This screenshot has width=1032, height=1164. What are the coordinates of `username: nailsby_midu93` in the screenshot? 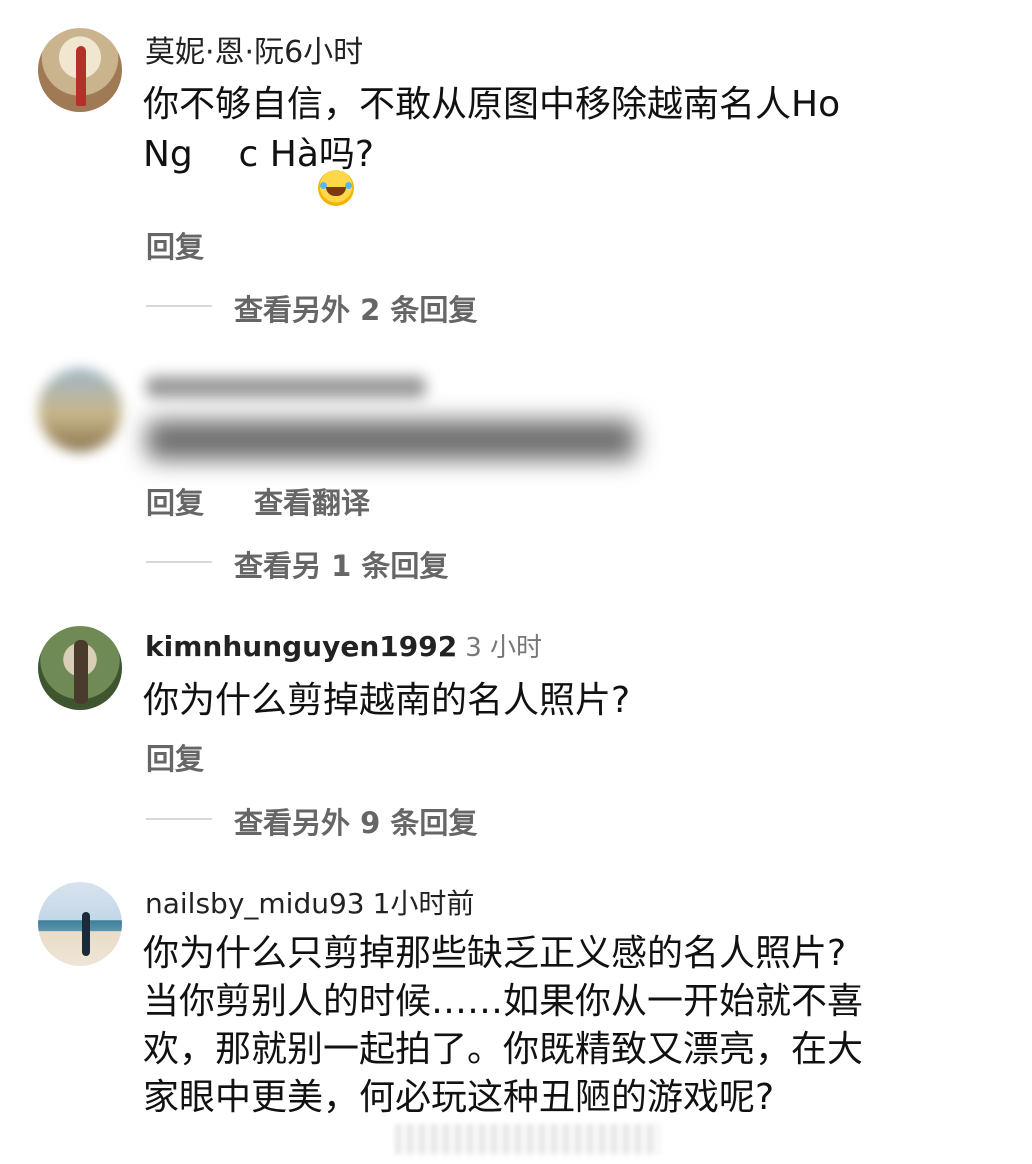 It's located at (255, 903).